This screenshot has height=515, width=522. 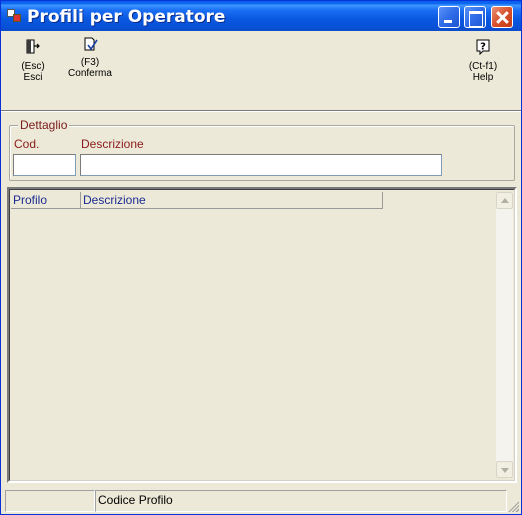 What do you see at coordinates (449, 17) in the screenshot?
I see `minimize-button` at bounding box center [449, 17].